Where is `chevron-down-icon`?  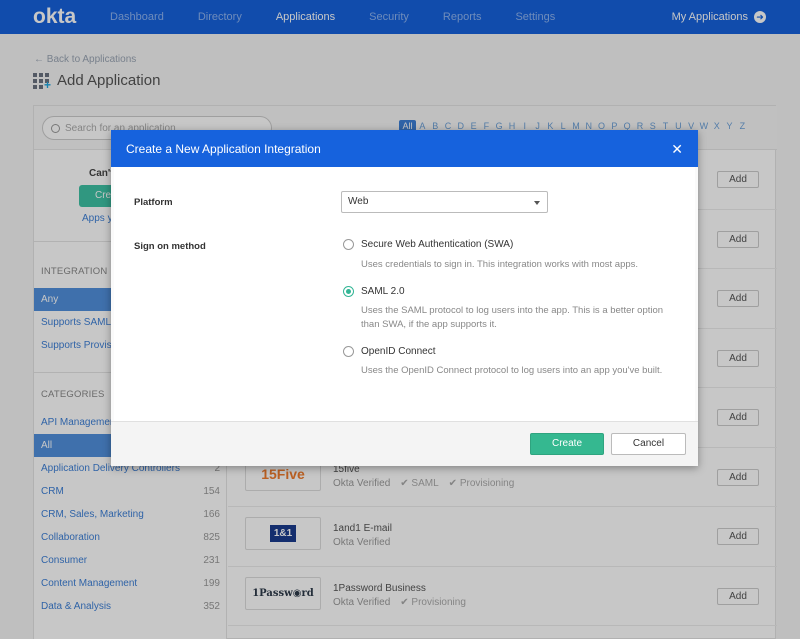
chevron-down-icon is located at coordinates (537, 203).